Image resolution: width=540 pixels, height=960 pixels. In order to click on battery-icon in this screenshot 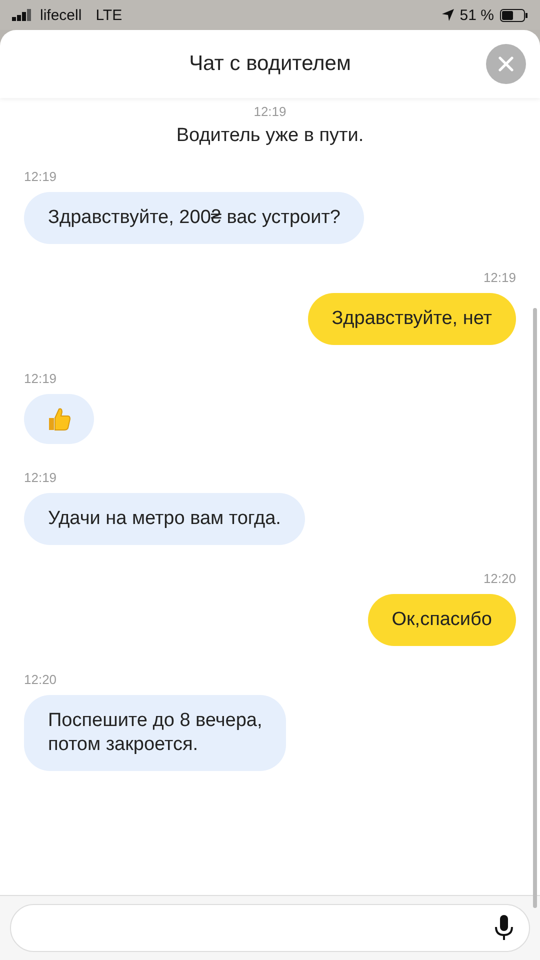, I will do `click(514, 15)`.